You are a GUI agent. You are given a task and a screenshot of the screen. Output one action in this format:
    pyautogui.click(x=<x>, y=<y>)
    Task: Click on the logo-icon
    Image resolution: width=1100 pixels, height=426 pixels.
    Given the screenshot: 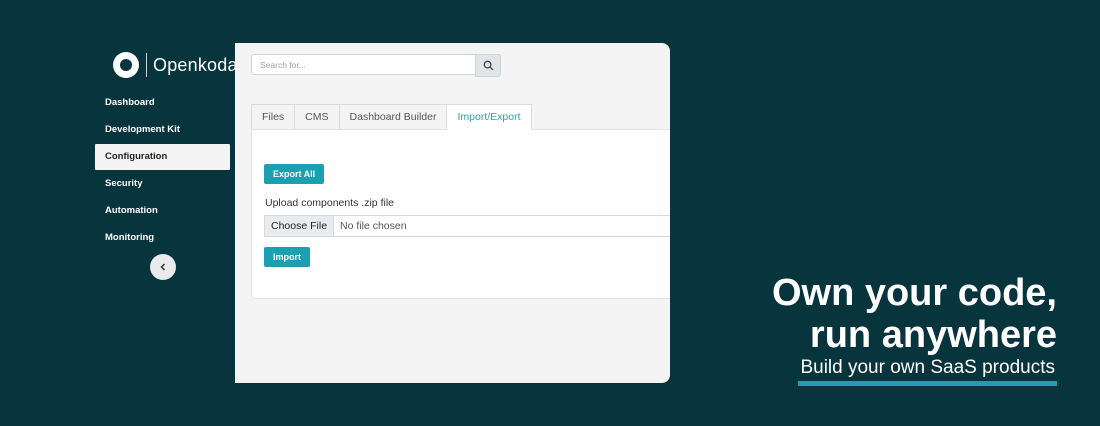 What is the action you would take?
    pyautogui.click(x=126, y=65)
    